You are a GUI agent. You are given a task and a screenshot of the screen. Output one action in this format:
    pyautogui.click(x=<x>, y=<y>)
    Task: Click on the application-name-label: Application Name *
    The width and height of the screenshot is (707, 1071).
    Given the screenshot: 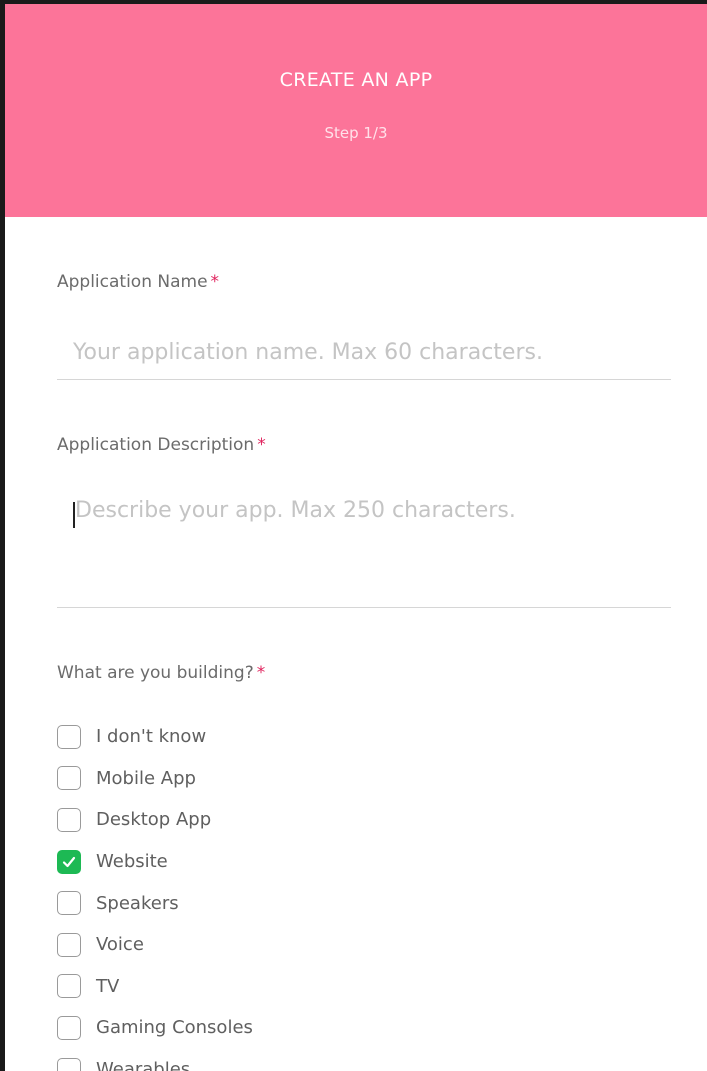 What is the action you would take?
    pyautogui.click(x=138, y=282)
    